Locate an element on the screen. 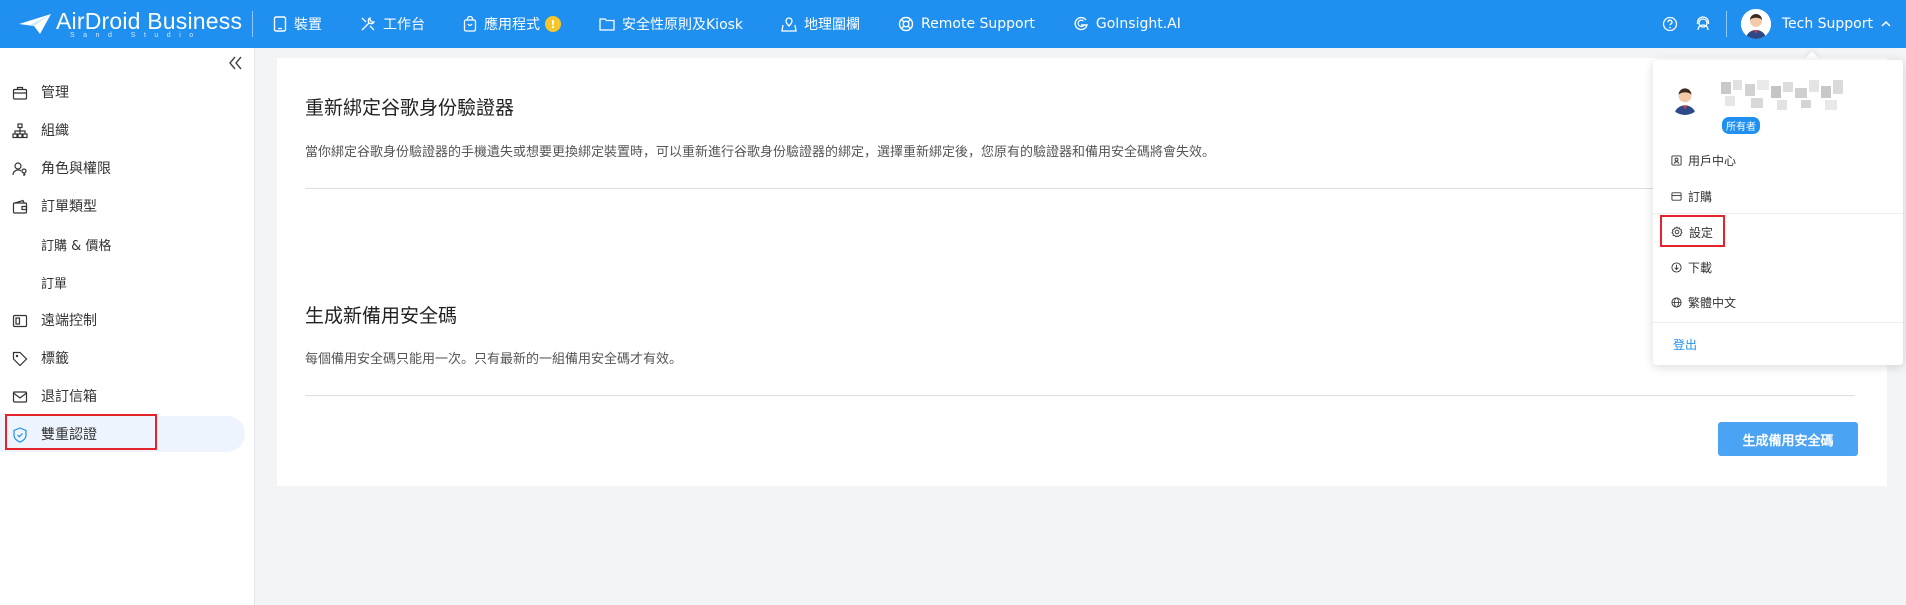 This screenshot has height=605, width=1906. nav-workbench: 工作台 is located at coordinates (392, 24).